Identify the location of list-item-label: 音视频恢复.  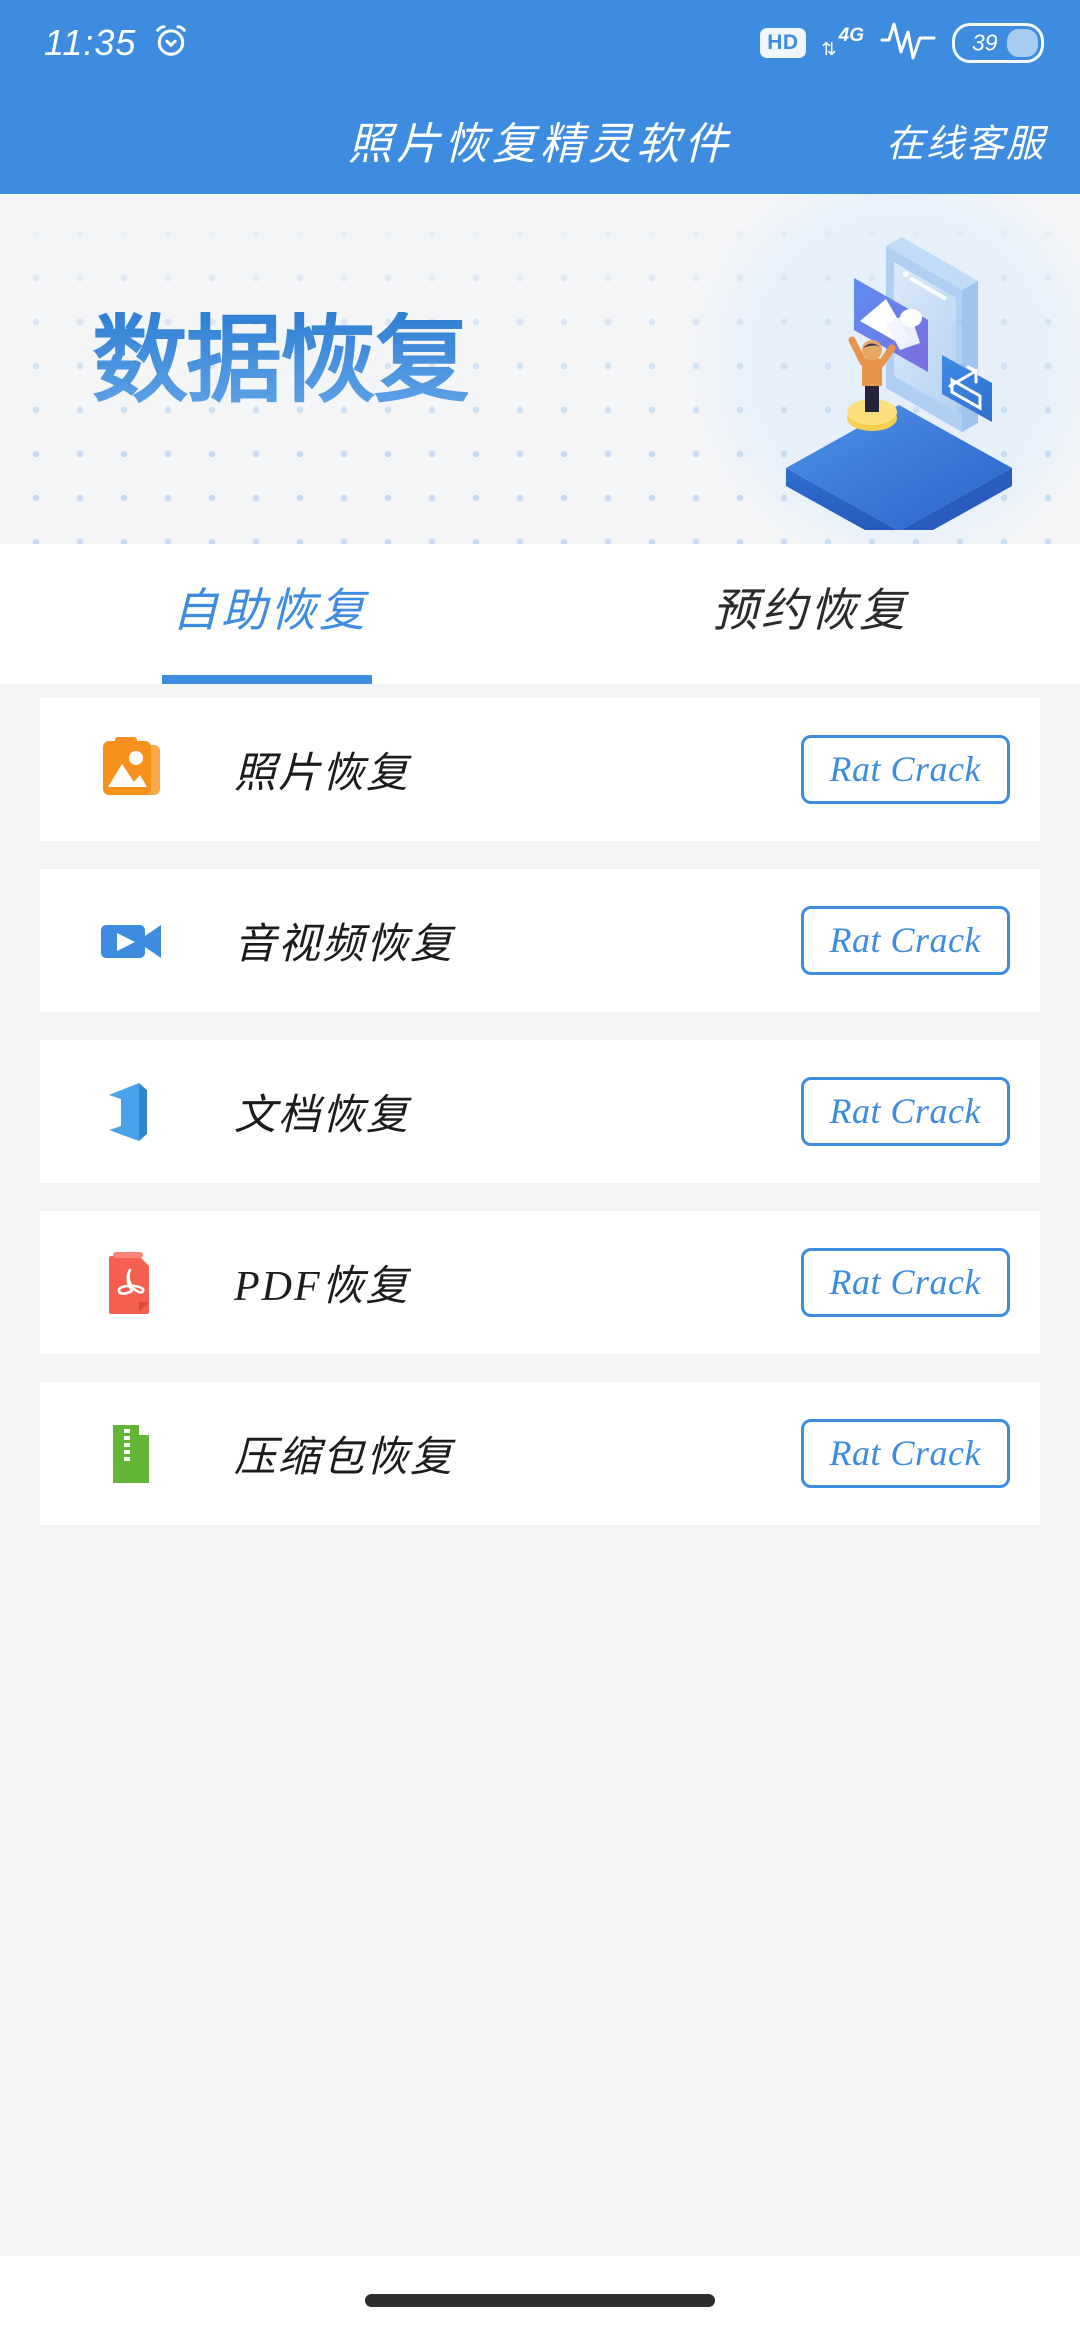
(344, 945).